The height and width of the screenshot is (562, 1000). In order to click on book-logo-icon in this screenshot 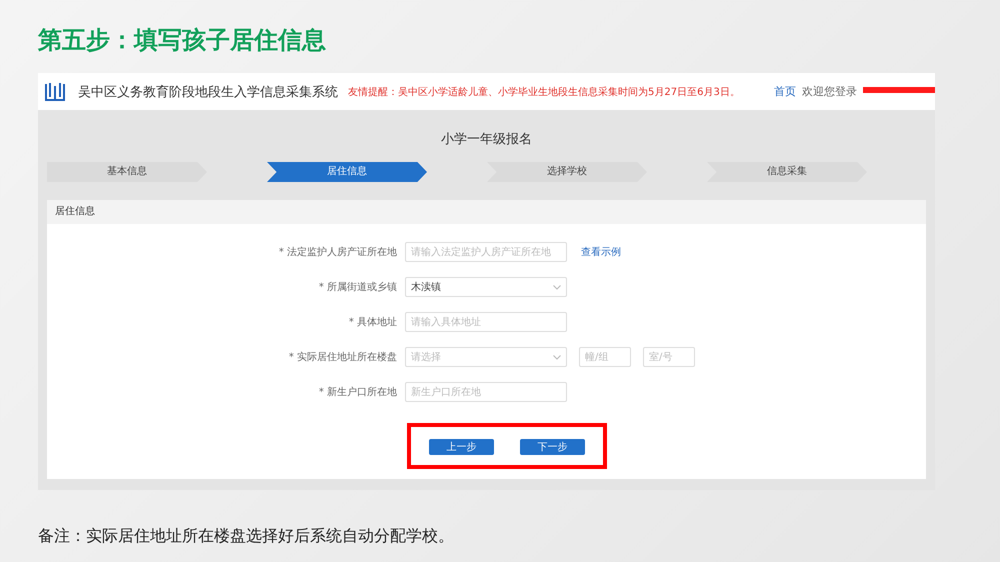, I will do `click(55, 92)`.